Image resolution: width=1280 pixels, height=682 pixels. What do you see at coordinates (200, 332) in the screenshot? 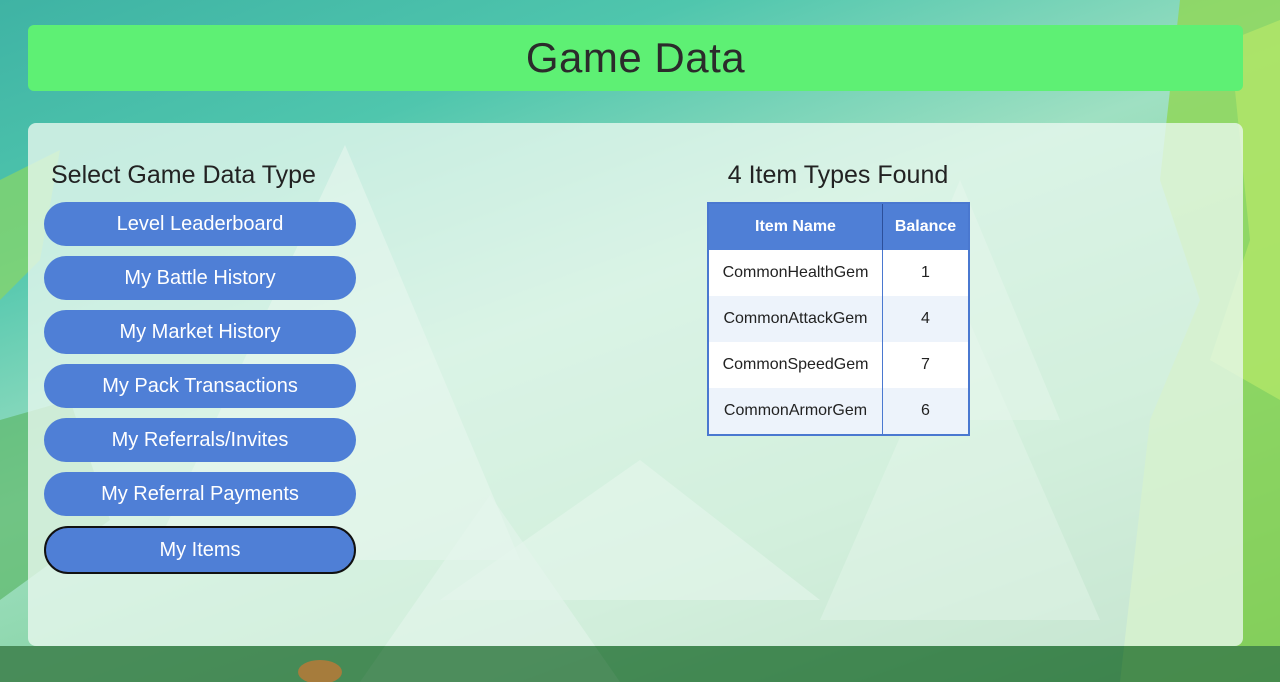
I see `market-history-button: My Market History` at bounding box center [200, 332].